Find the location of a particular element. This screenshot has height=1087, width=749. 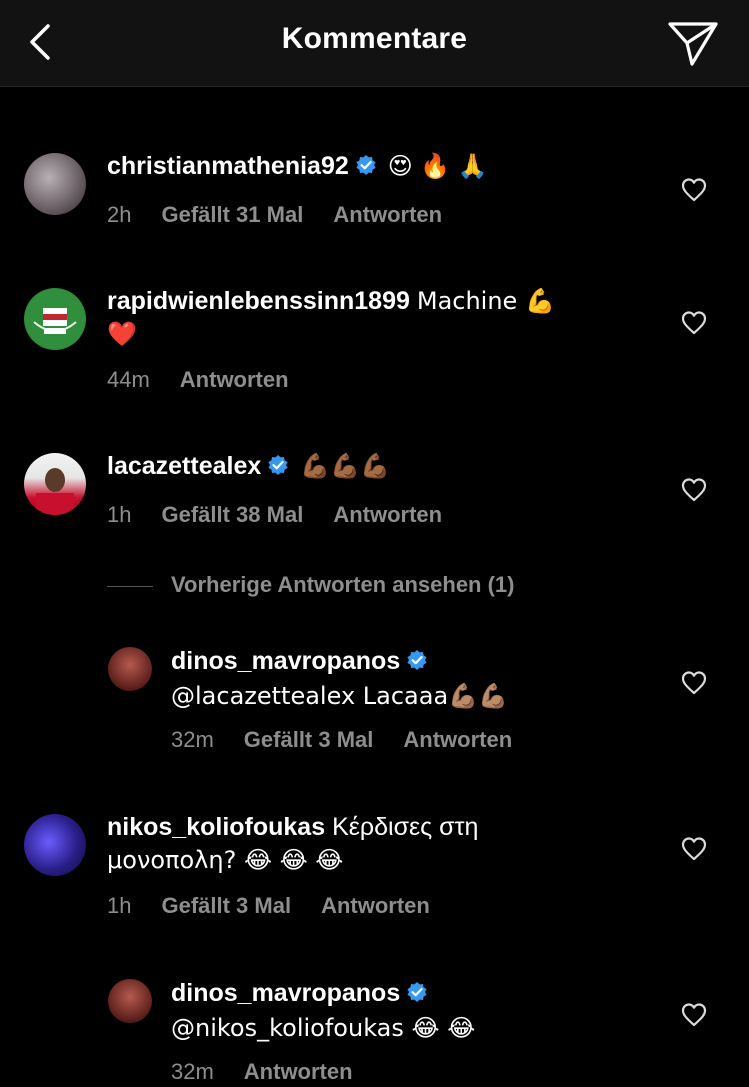

comment-username: nikos_koliofoukas is located at coordinates (216, 827).